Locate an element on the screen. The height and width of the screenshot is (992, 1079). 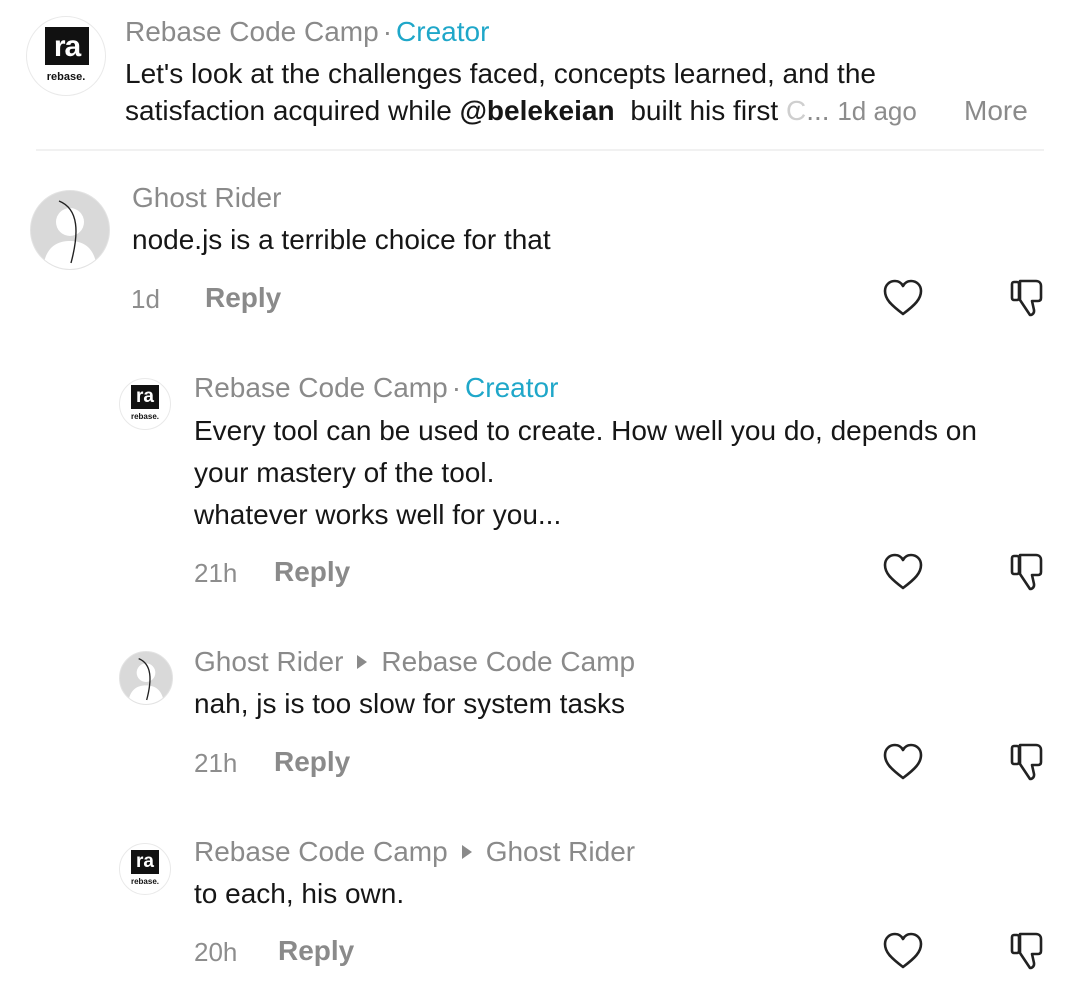
comment-text-line-2: your mastery of the tool. is located at coordinates (344, 472).